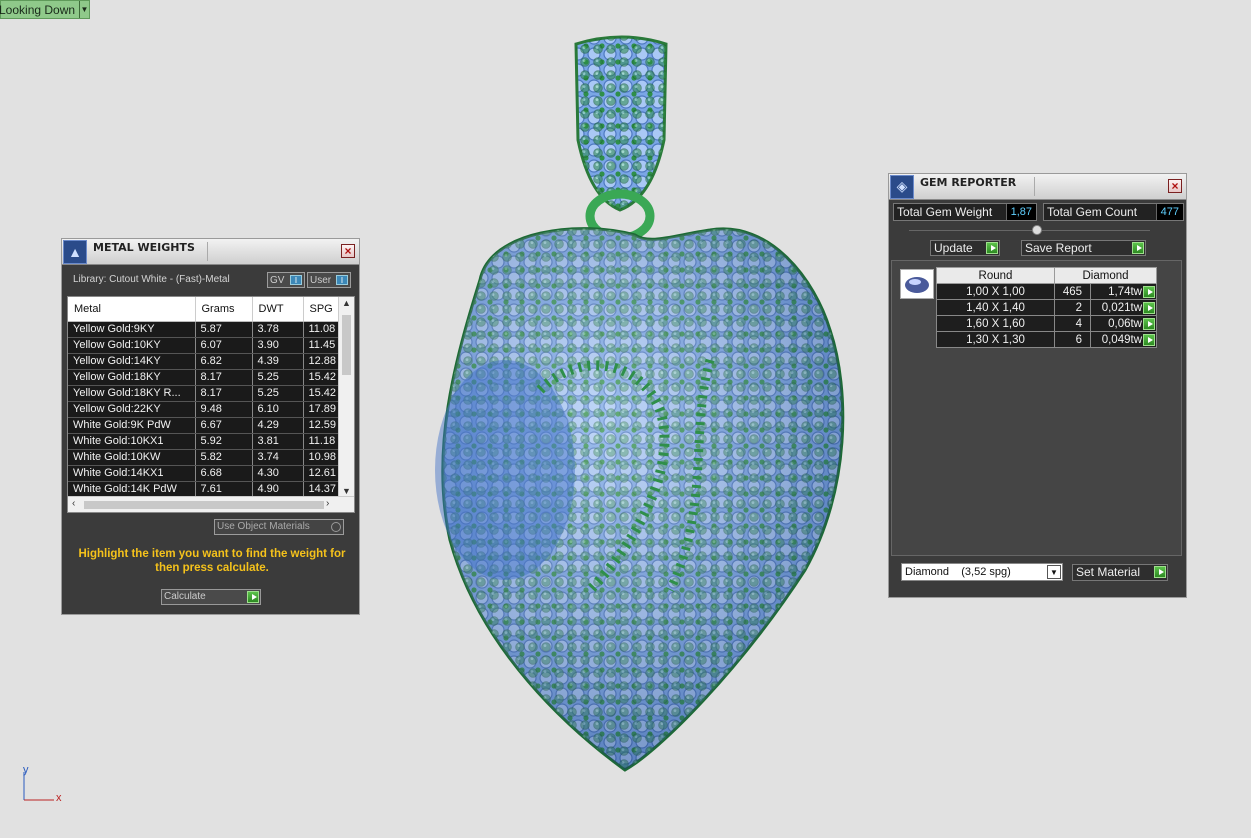  I want to click on table-row: White Gold:10KX1 5.92 3.81 11.18, so click(203, 441).